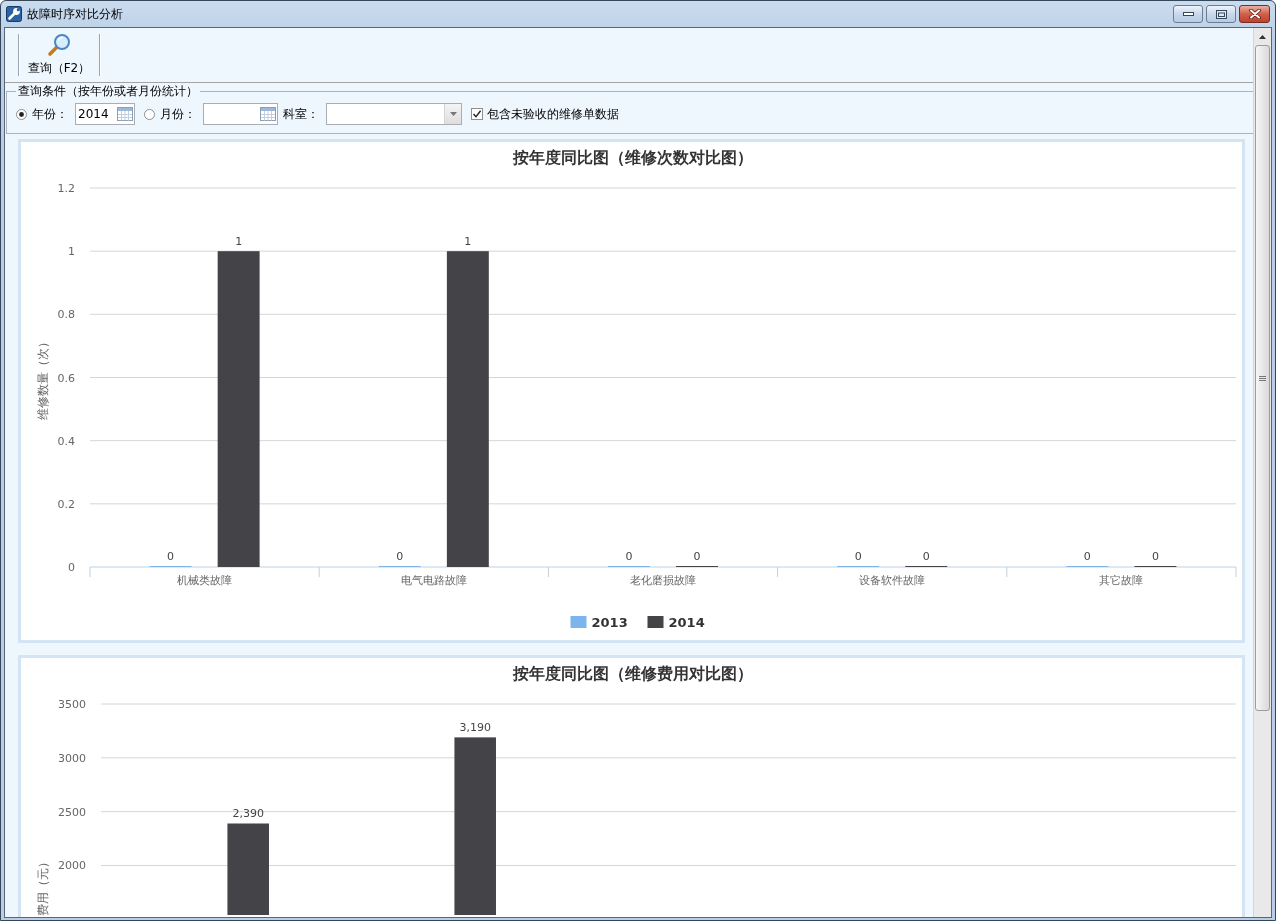 The width and height of the screenshot is (1276, 921). Describe the element at coordinates (433, 580) in the screenshot. I see `axis-label: 电气电路故障` at that location.